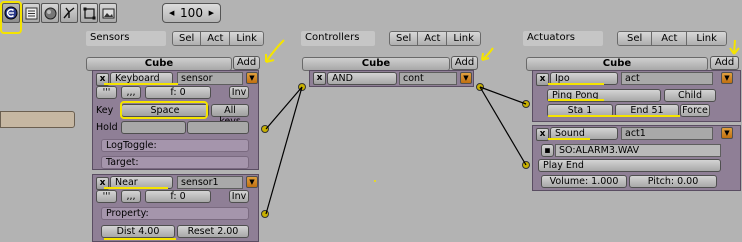 The width and height of the screenshot is (742, 242). What do you see at coordinates (638, 150) in the screenshot?
I see `sound-file-field: SO:ALARM3.WAV` at bounding box center [638, 150].